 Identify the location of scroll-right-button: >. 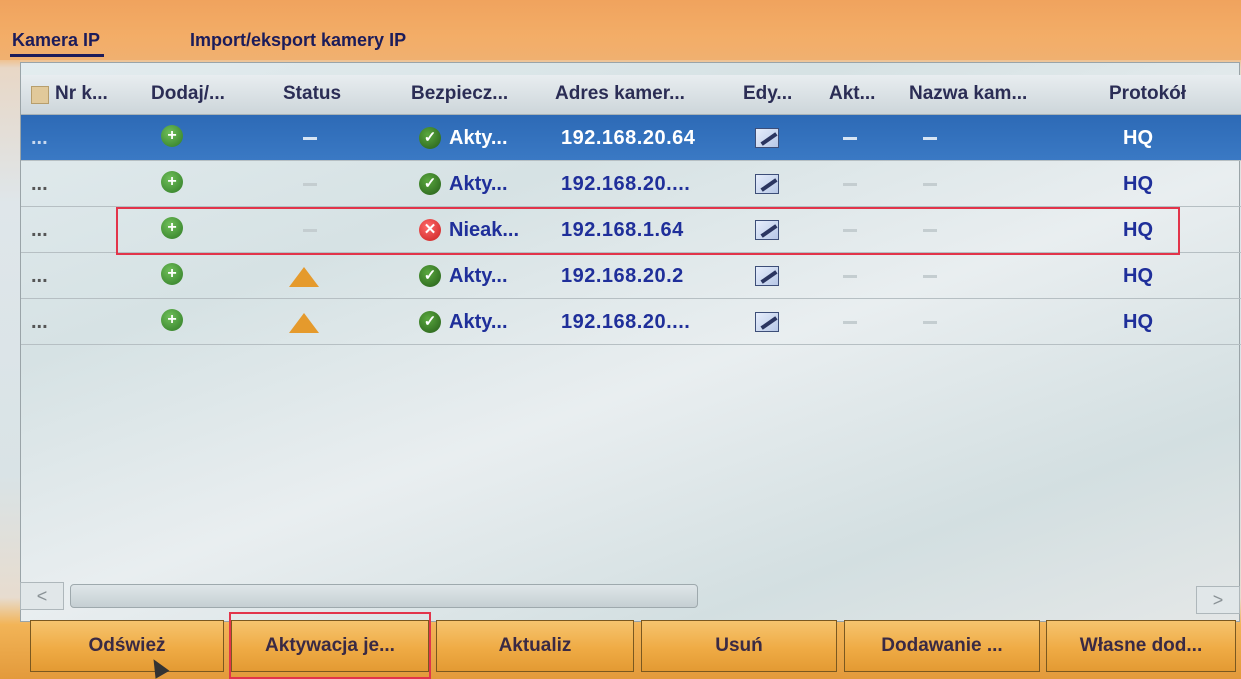
(1218, 600).